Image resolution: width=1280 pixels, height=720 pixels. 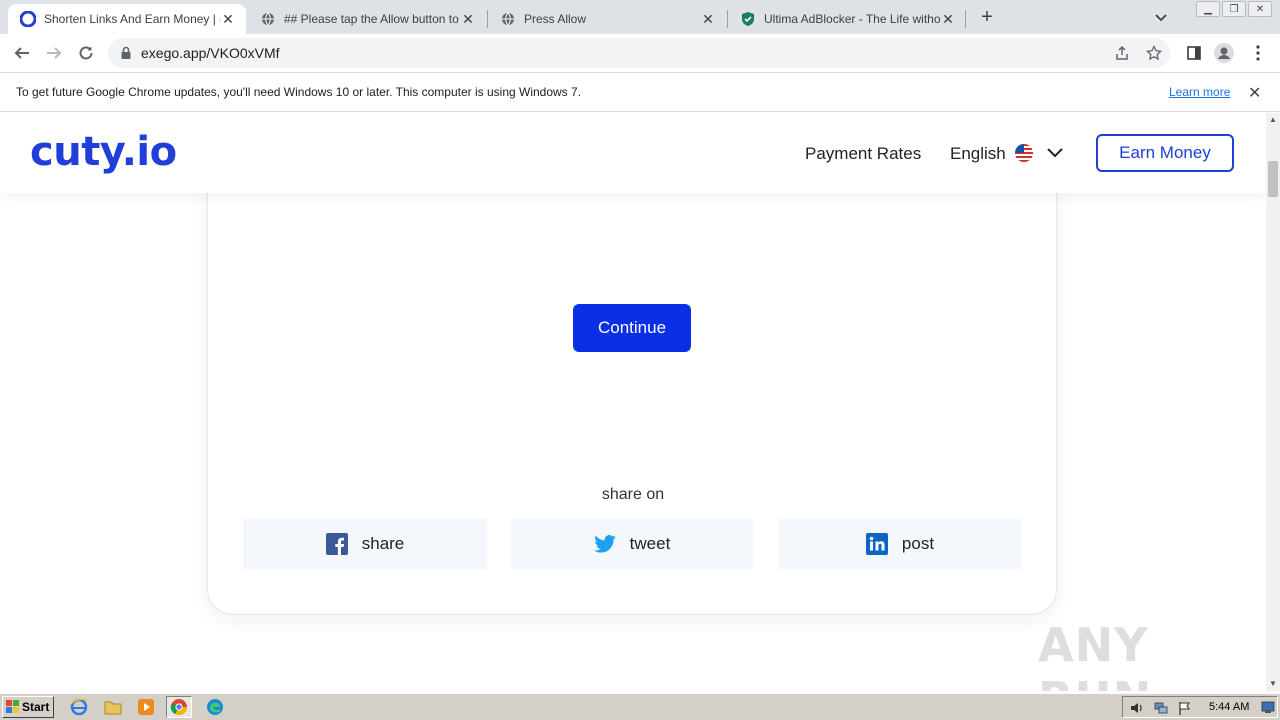 I want to click on tab-title: Ultima AdBlocker - The Life without A, so click(x=852, y=19).